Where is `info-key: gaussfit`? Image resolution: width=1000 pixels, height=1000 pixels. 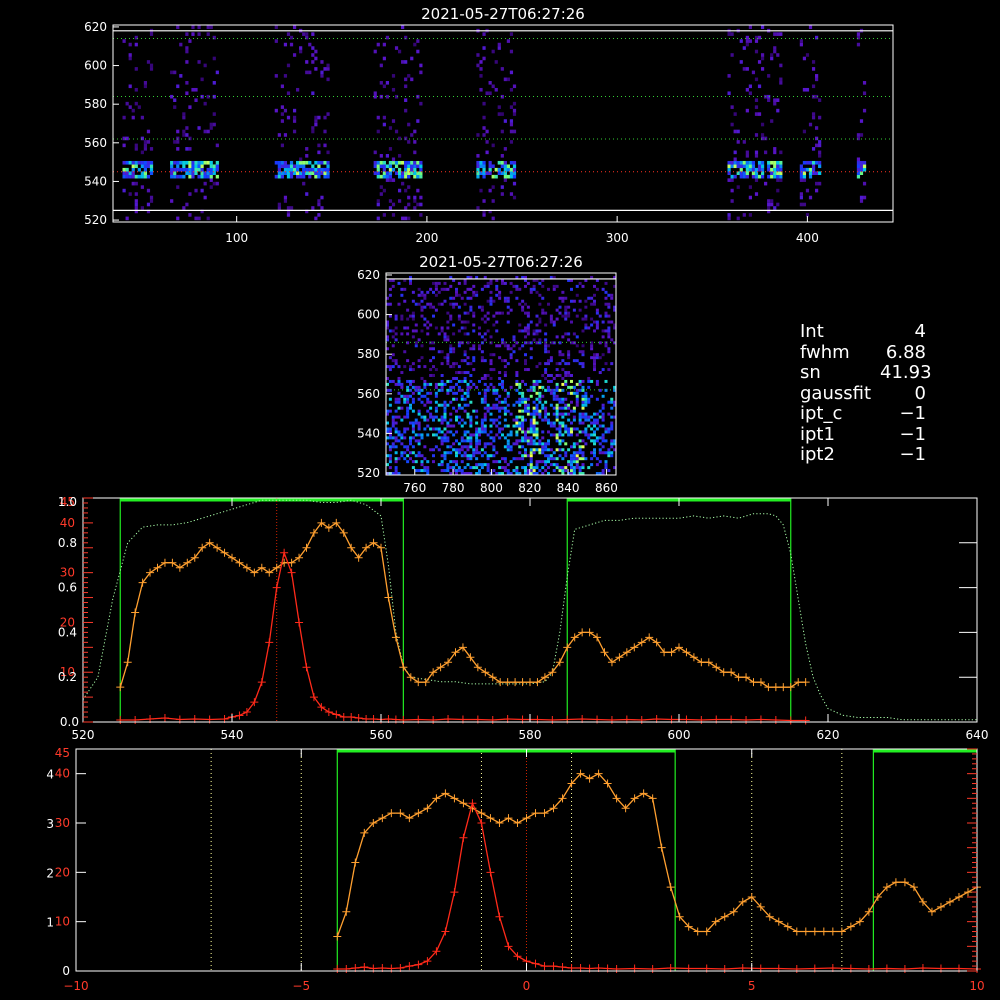 info-key: gaussfit is located at coordinates (836, 393).